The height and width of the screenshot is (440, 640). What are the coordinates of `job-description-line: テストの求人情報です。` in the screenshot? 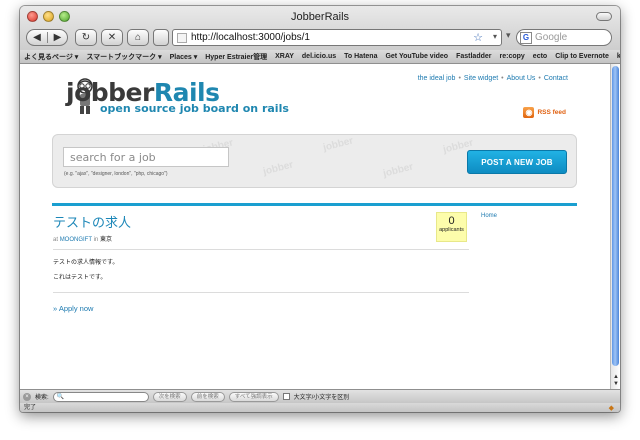 It's located at (86, 263).